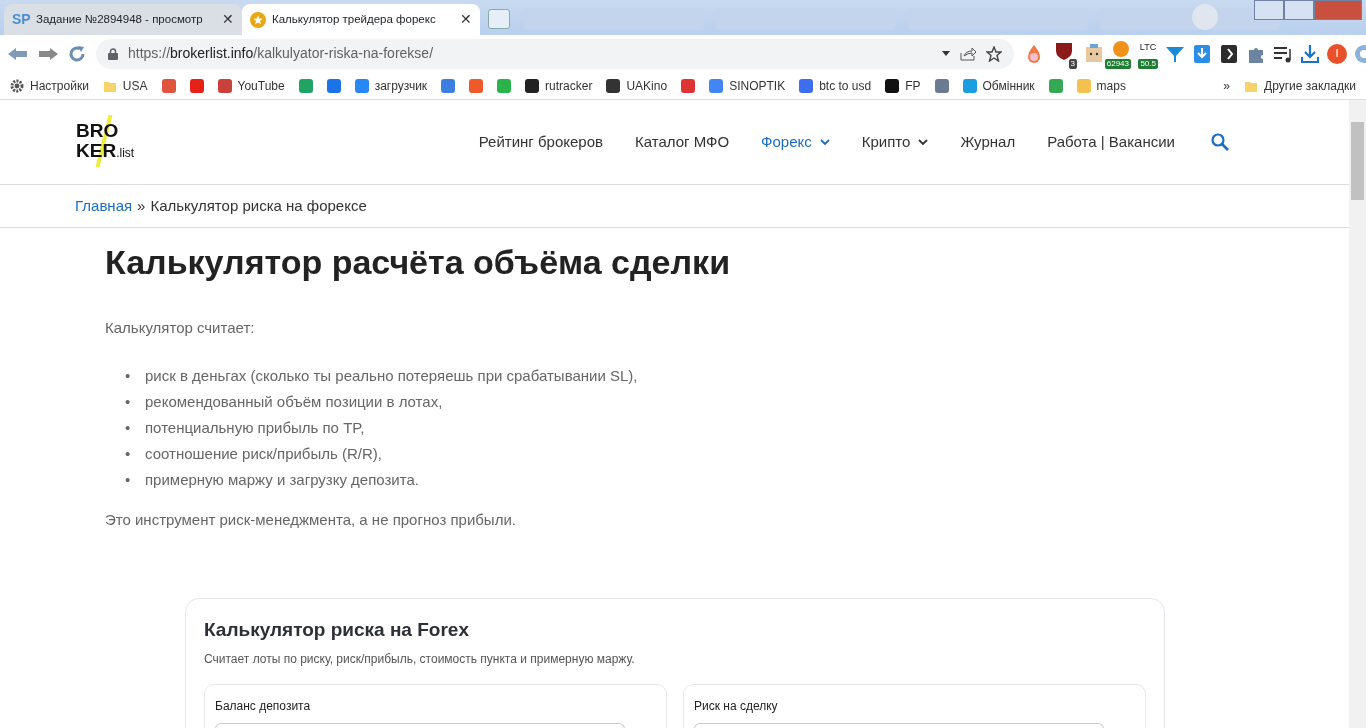 The width and height of the screenshot is (1366, 728). What do you see at coordinates (21, 19) in the screenshot?
I see `site-favicon: SP` at bounding box center [21, 19].